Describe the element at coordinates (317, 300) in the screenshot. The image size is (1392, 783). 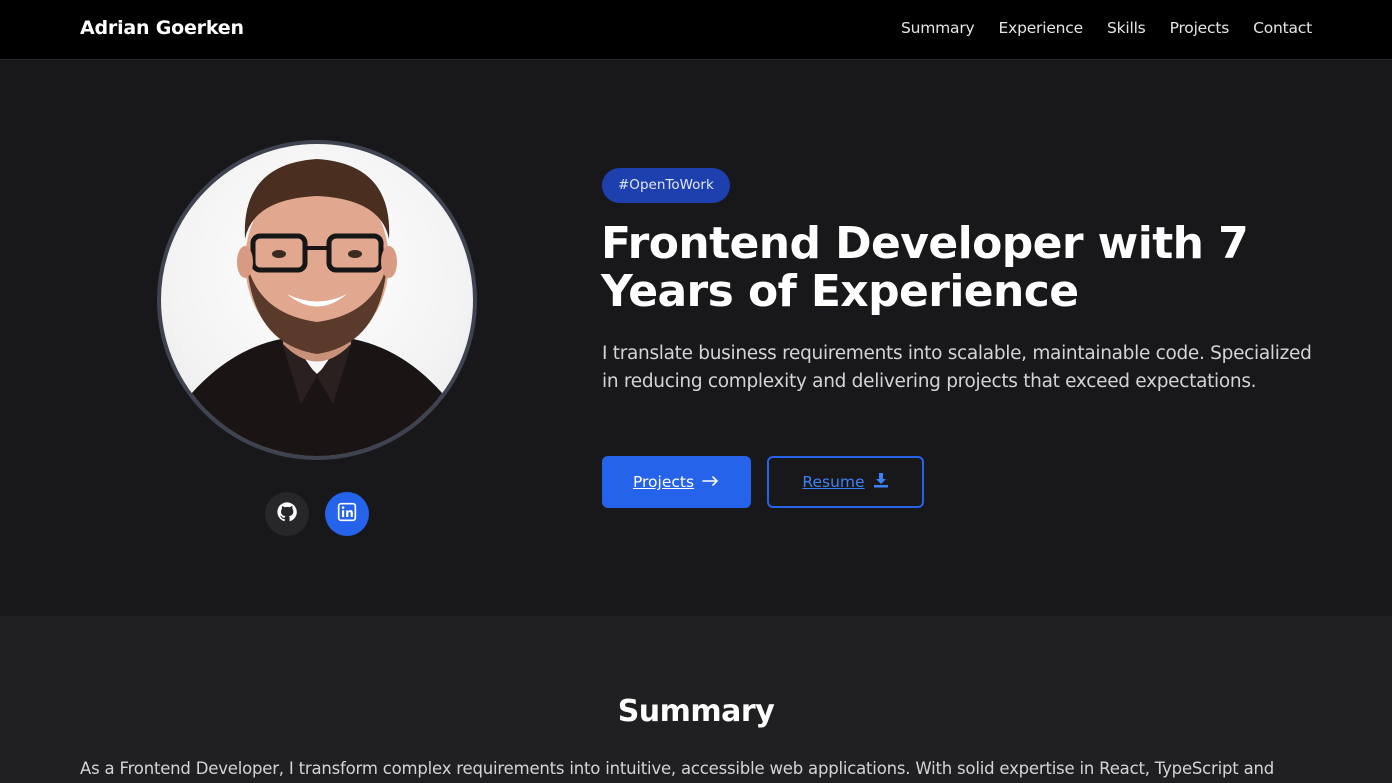
I see `profile-photo` at that location.